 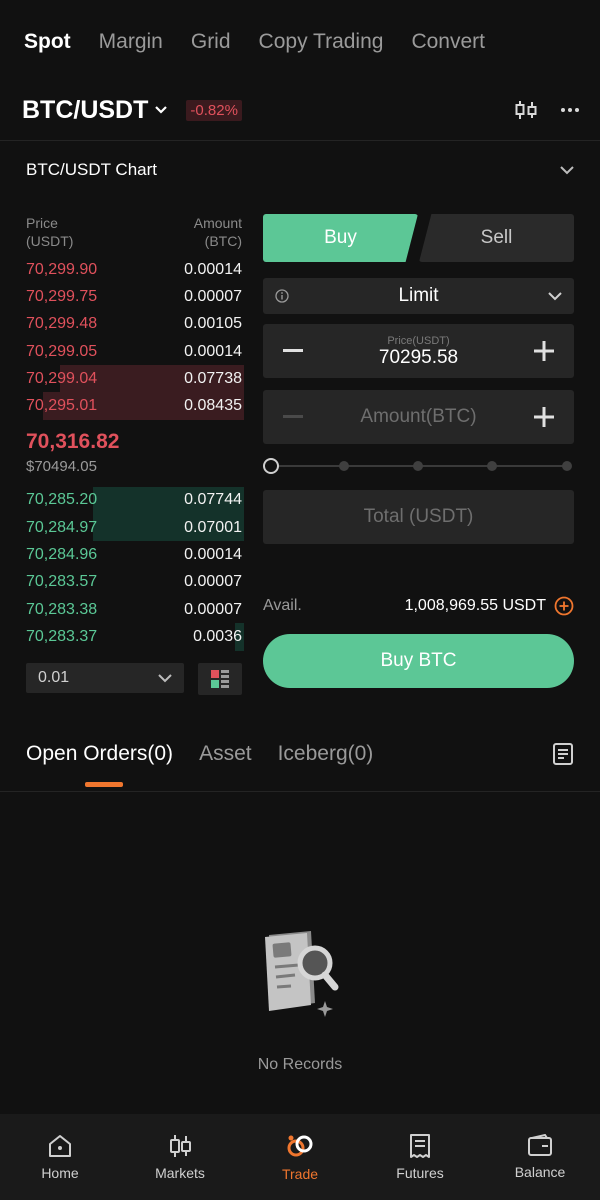 What do you see at coordinates (60, 1146) in the screenshot?
I see `home-icon` at bounding box center [60, 1146].